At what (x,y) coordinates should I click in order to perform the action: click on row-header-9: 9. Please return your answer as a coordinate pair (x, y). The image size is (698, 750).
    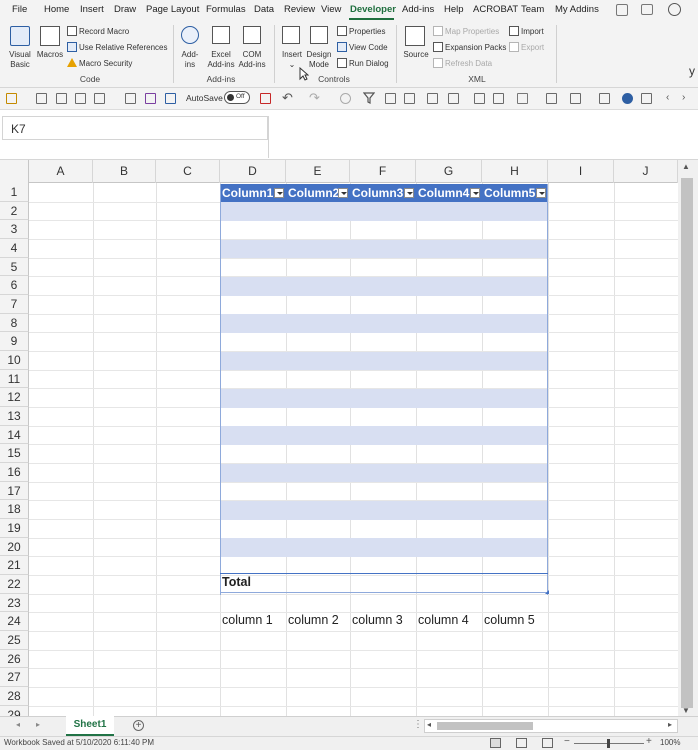
    Looking at the image, I should click on (14, 342).